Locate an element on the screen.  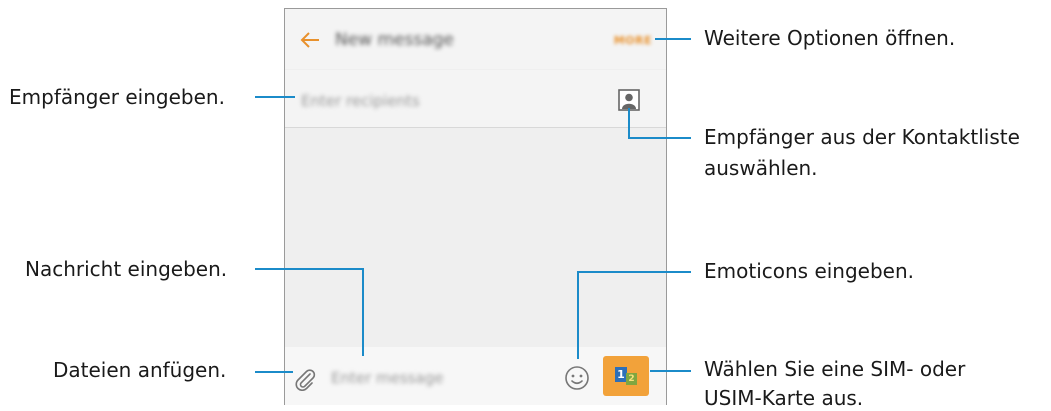
callout-line-contact-v is located at coordinates (629, 123).